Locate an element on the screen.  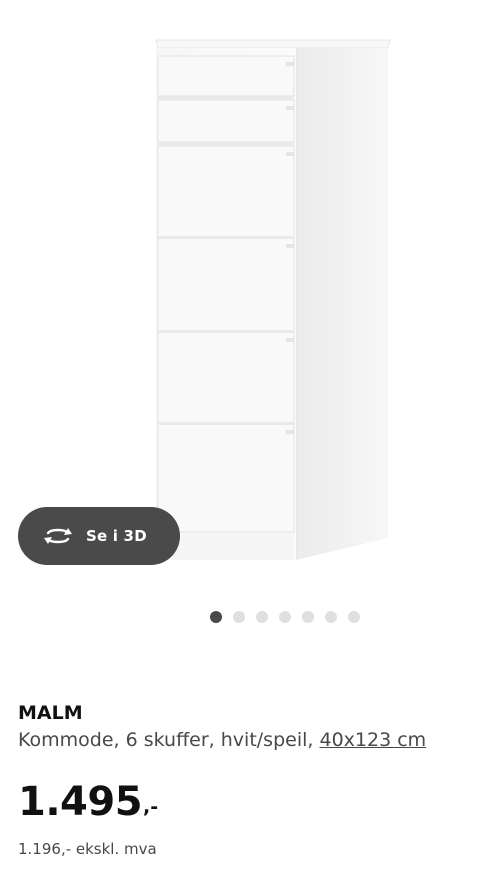
product-price: 1.495 ,- is located at coordinates (88, 802).